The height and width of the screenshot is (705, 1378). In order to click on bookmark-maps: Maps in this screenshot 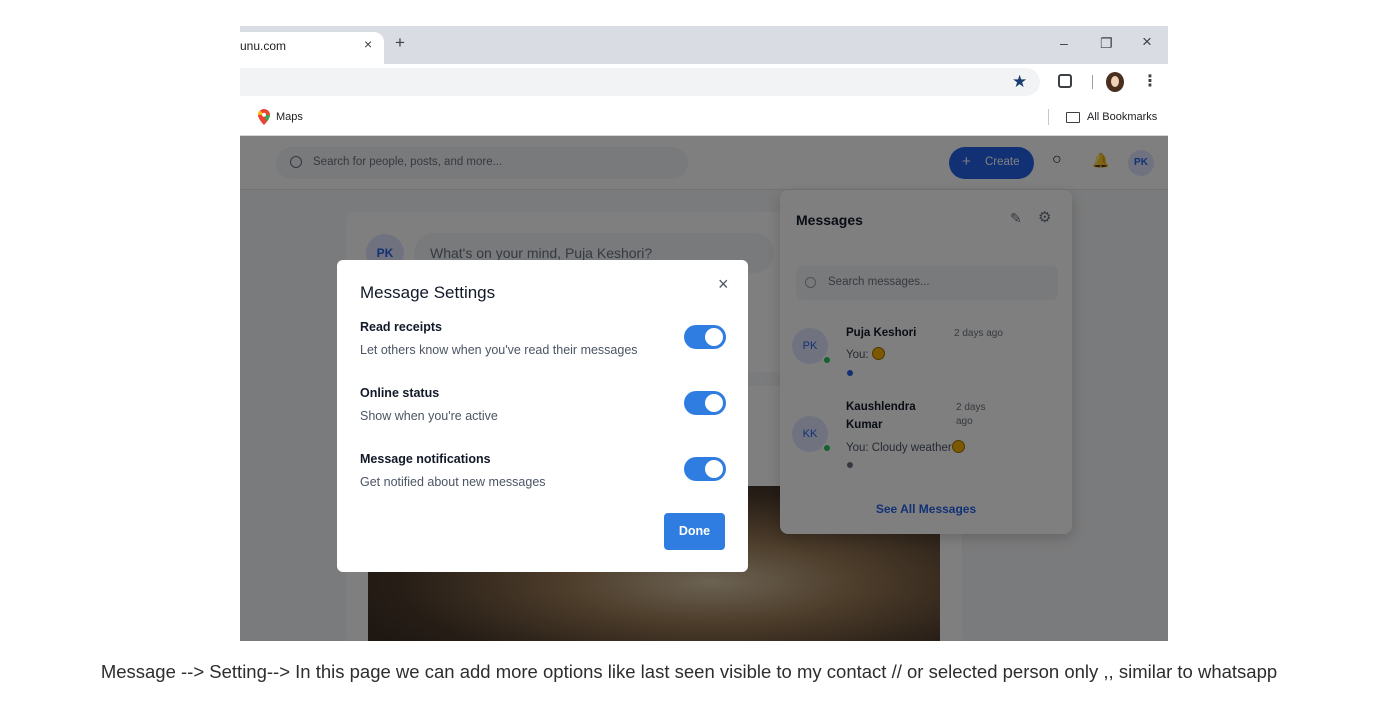, I will do `click(289, 117)`.